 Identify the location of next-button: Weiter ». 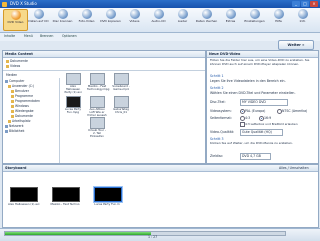
(296, 45).